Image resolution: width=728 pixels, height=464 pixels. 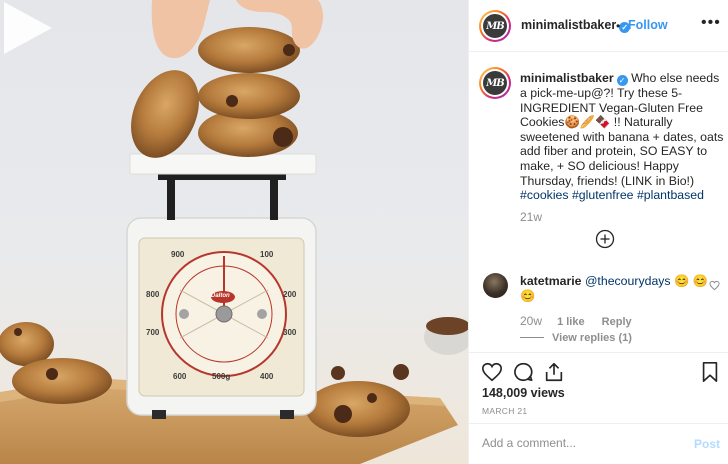 I want to click on comment-like-heart-icon, so click(x=714, y=285).